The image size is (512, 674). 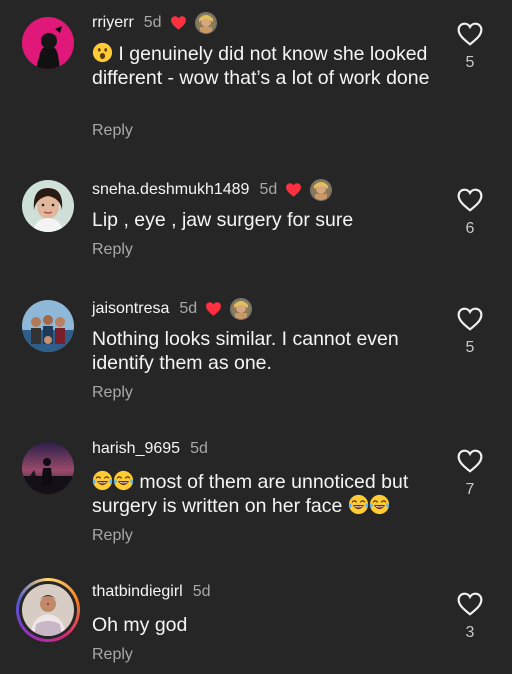 What do you see at coordinates (102, 52) in the screenshot?
I see `surprised-face-icon` at bounding box center [102, 52].